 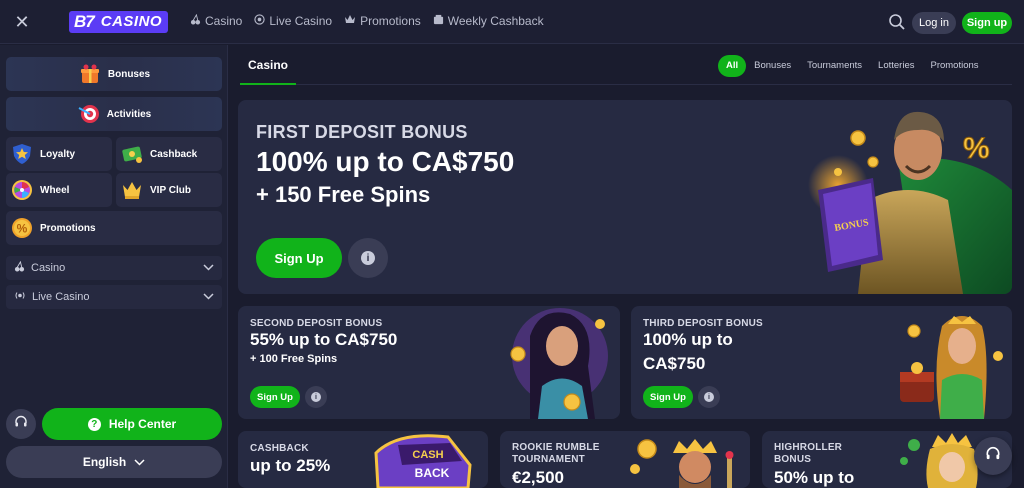 I want to click on divider, so click(x=626, y=84).